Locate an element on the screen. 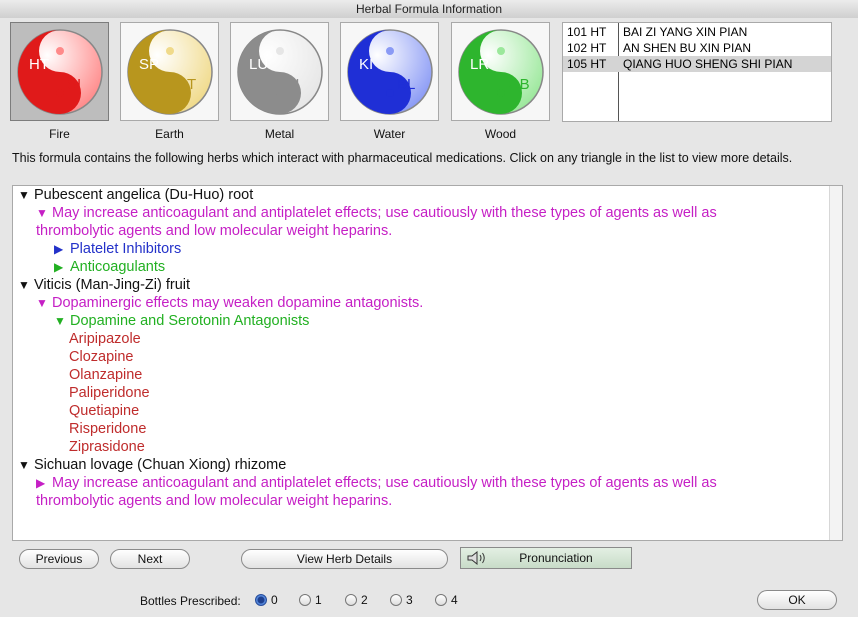  herb-row: ▼ Pubescent angelica (Du-Huo) root is located at coordinates (423, 195).